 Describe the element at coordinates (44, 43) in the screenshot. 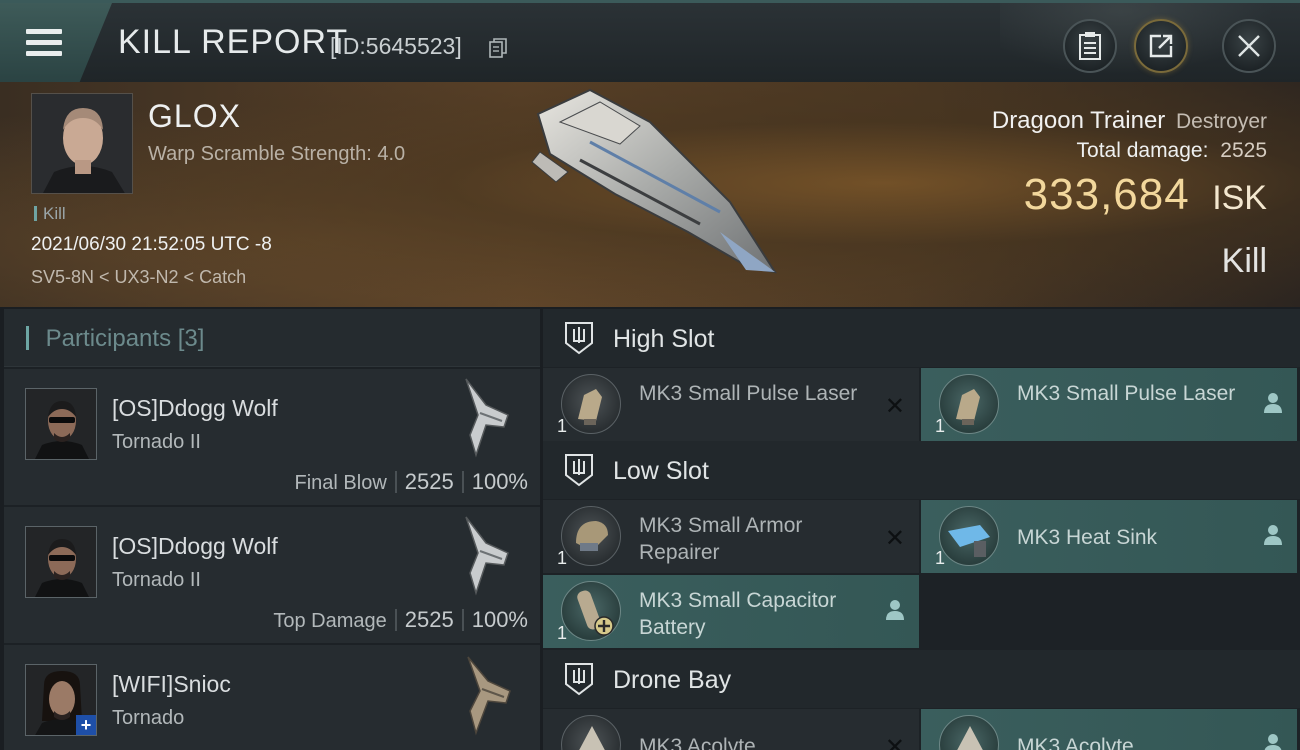

I see `menu-icon` at that location.